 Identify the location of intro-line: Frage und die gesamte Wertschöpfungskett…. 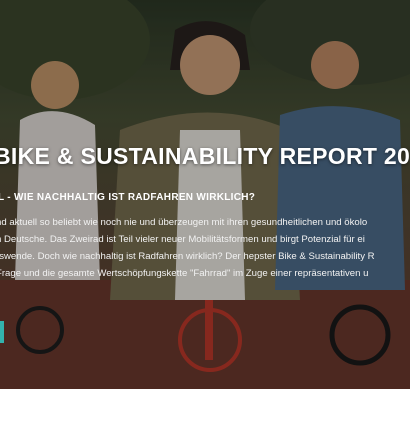
(184, 273).